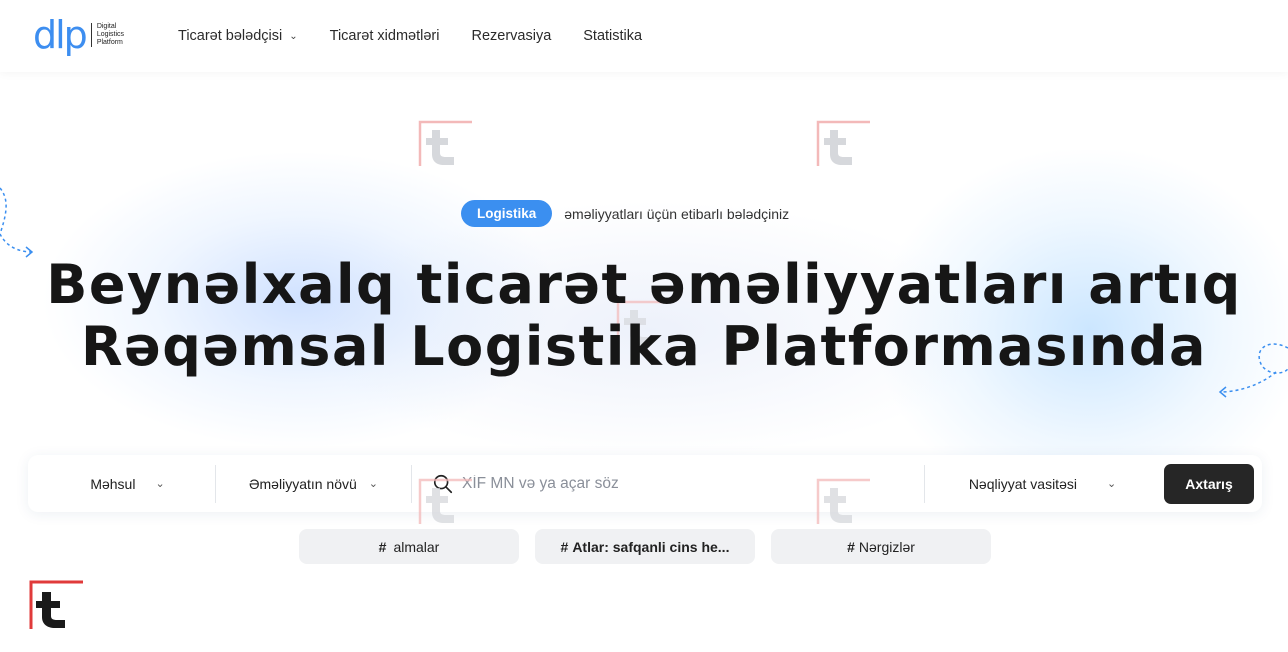 Image resolution: width=1288 pixels, height=652 pixels. What do you see at coordinates (677, 213) in the screenshot?
I see `badge-caption: əməliyyatları üçün etibarlı bələdçiniz` at bounding box center [677, 213].